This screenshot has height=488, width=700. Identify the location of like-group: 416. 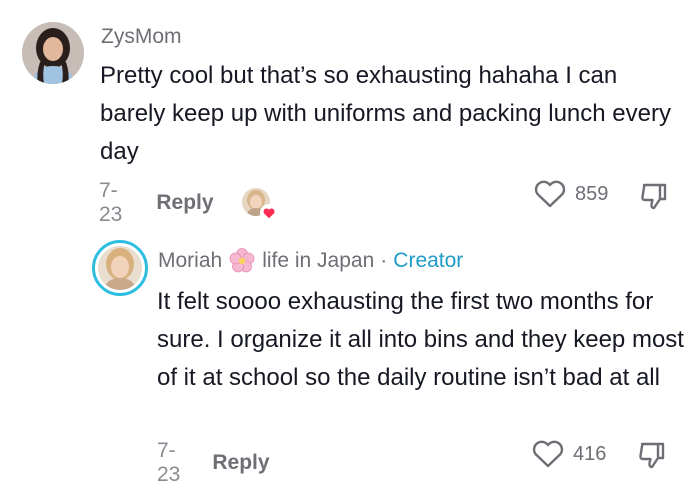
(568, 454).